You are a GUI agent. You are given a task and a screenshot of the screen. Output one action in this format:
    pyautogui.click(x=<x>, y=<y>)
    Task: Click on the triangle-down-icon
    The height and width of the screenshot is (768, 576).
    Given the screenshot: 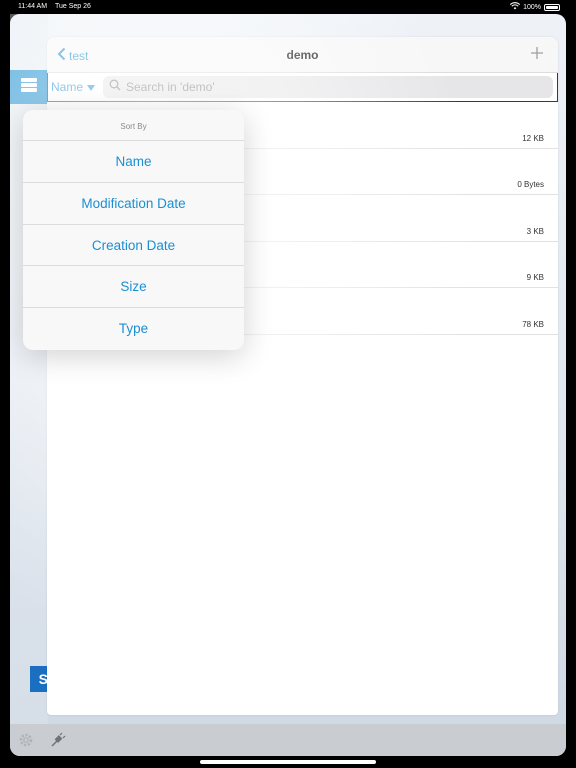 What is the action you would take?
    pyautogui.click(x=91, y=87)
    